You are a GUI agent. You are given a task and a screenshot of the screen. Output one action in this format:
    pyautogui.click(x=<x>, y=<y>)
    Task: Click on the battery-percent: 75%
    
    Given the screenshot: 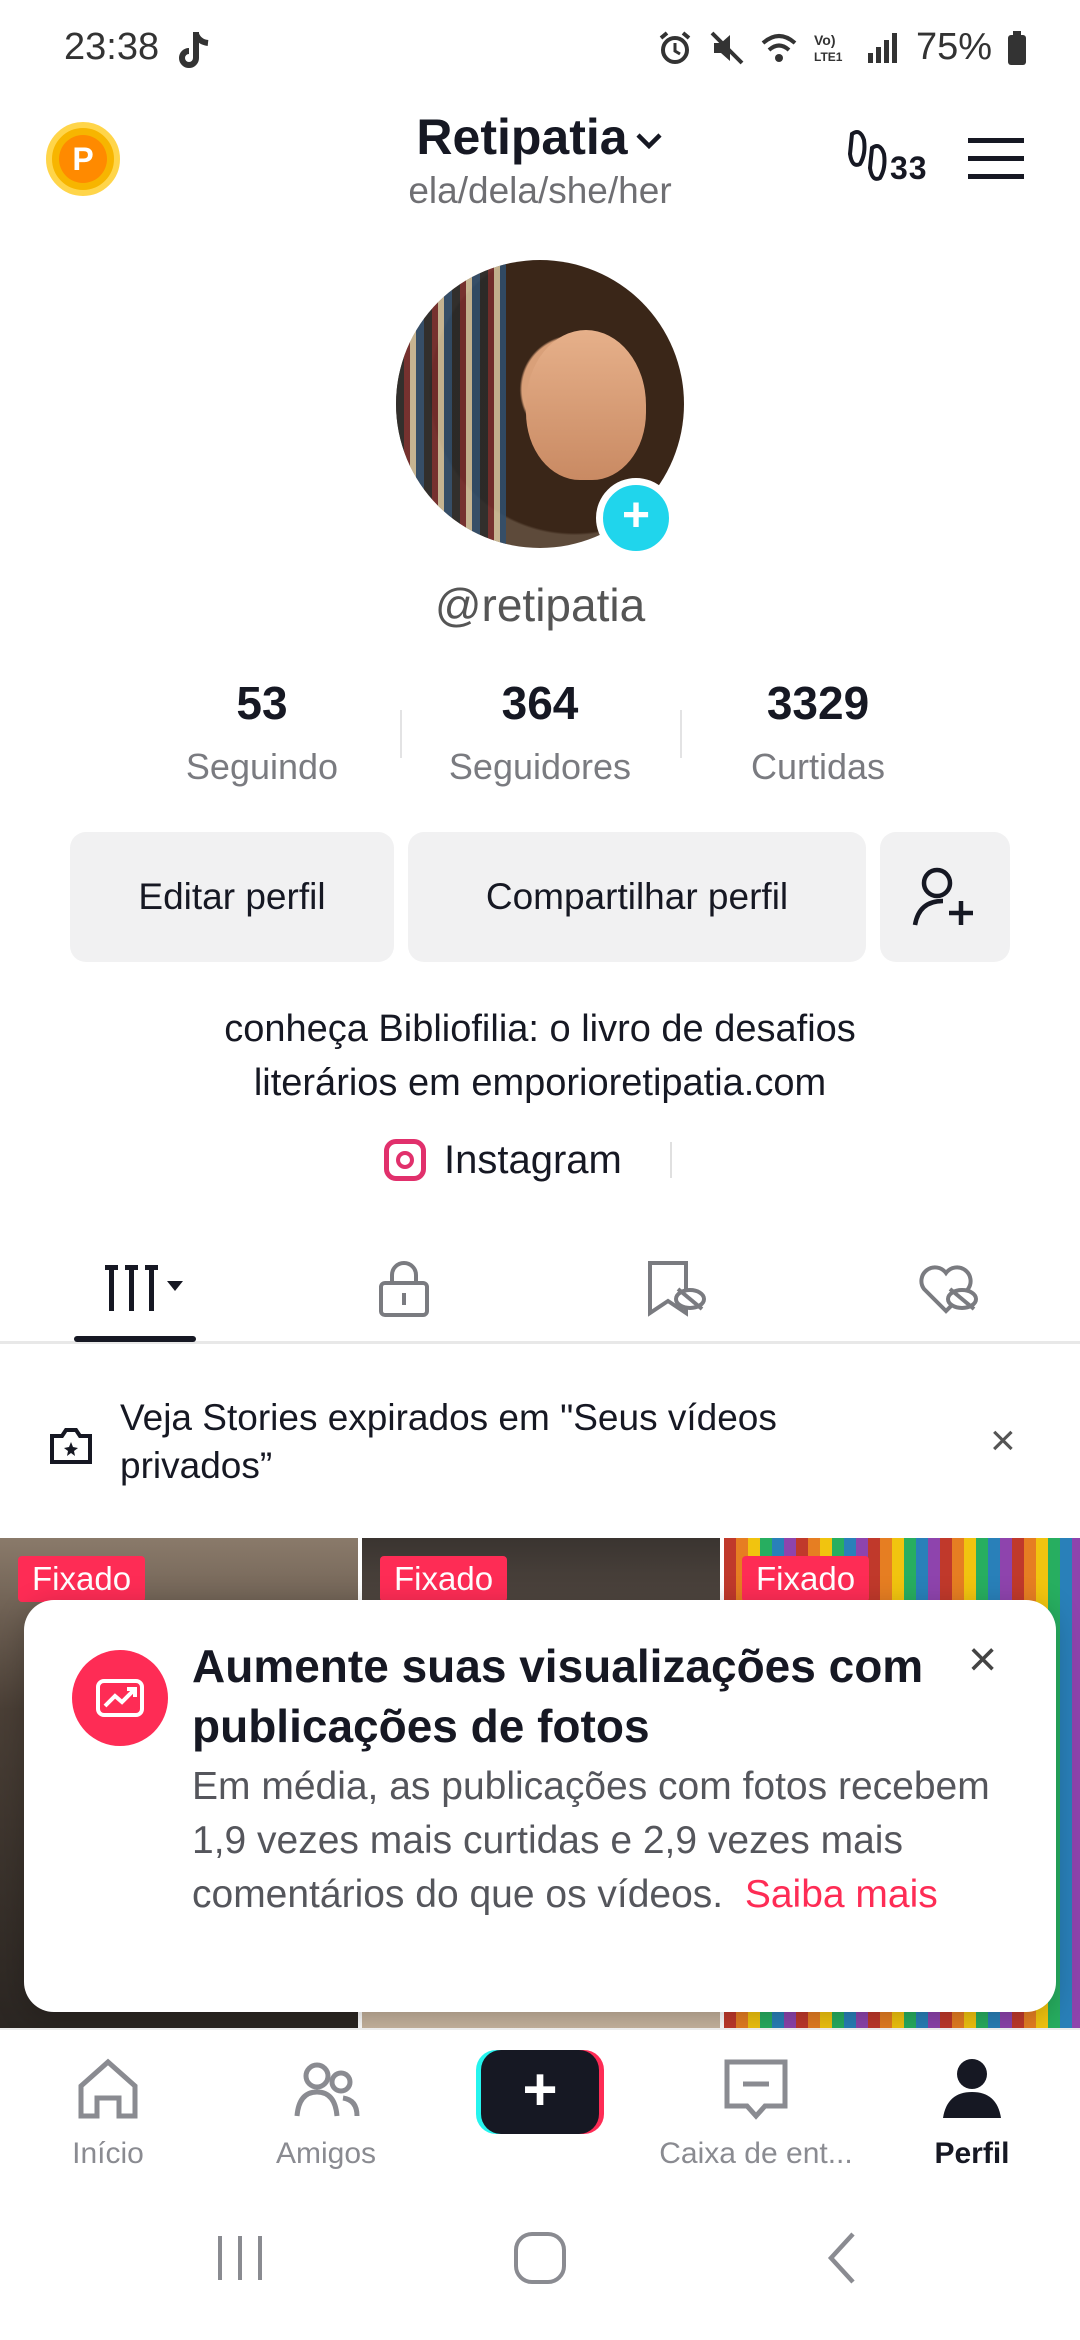 What is the action you would take?
    pyautogui.click(x=953, y=47)
    